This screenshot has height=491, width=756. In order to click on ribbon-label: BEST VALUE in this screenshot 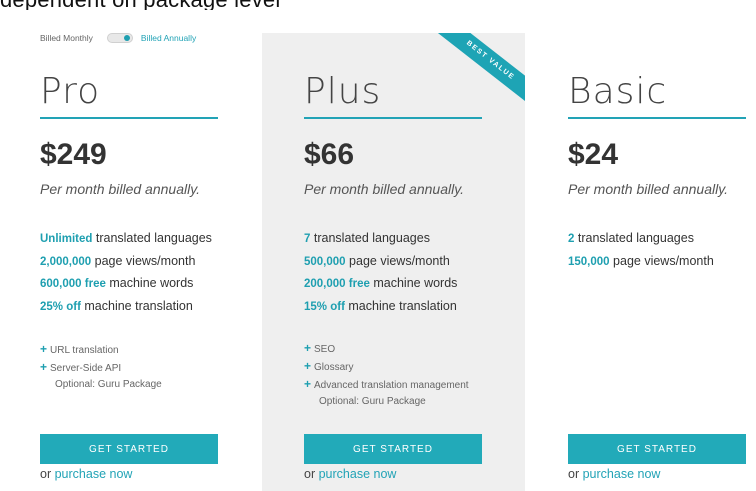, I will do `click(478, 71)`.